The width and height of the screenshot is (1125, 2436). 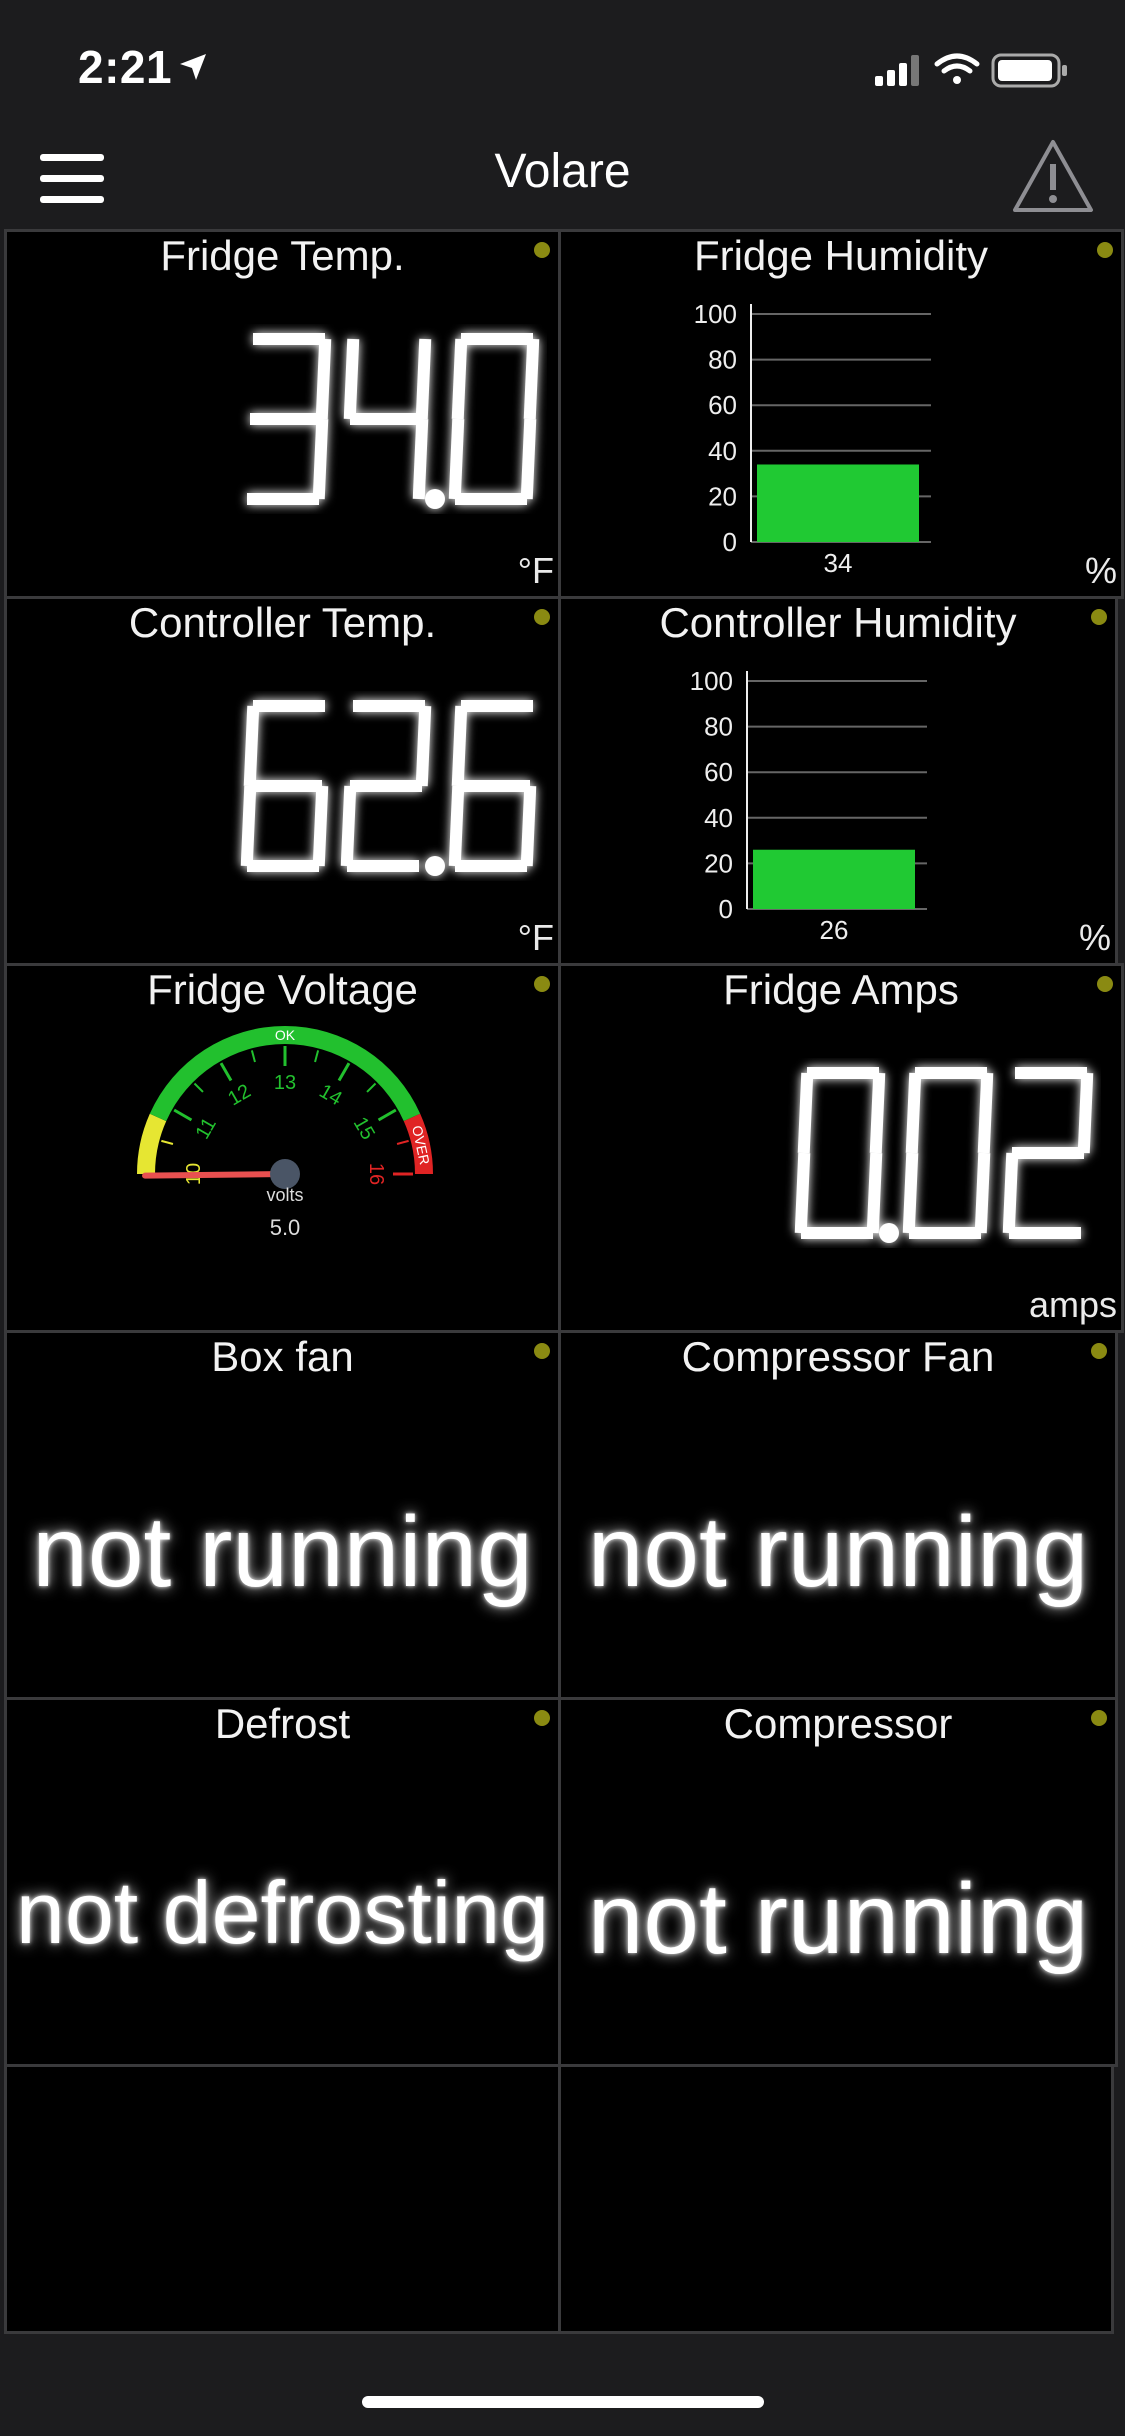 I want to click on gauge-tick-label: 13, so click(x=285, y=1083).